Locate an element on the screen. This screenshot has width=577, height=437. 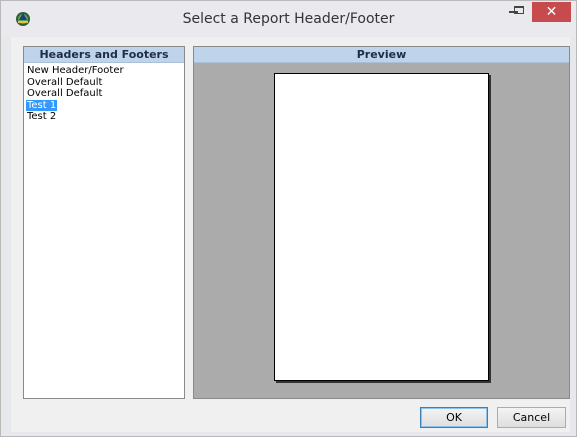
title-bar: Select a Report Header/Footer ✕ is located at coordinates (288, 19).